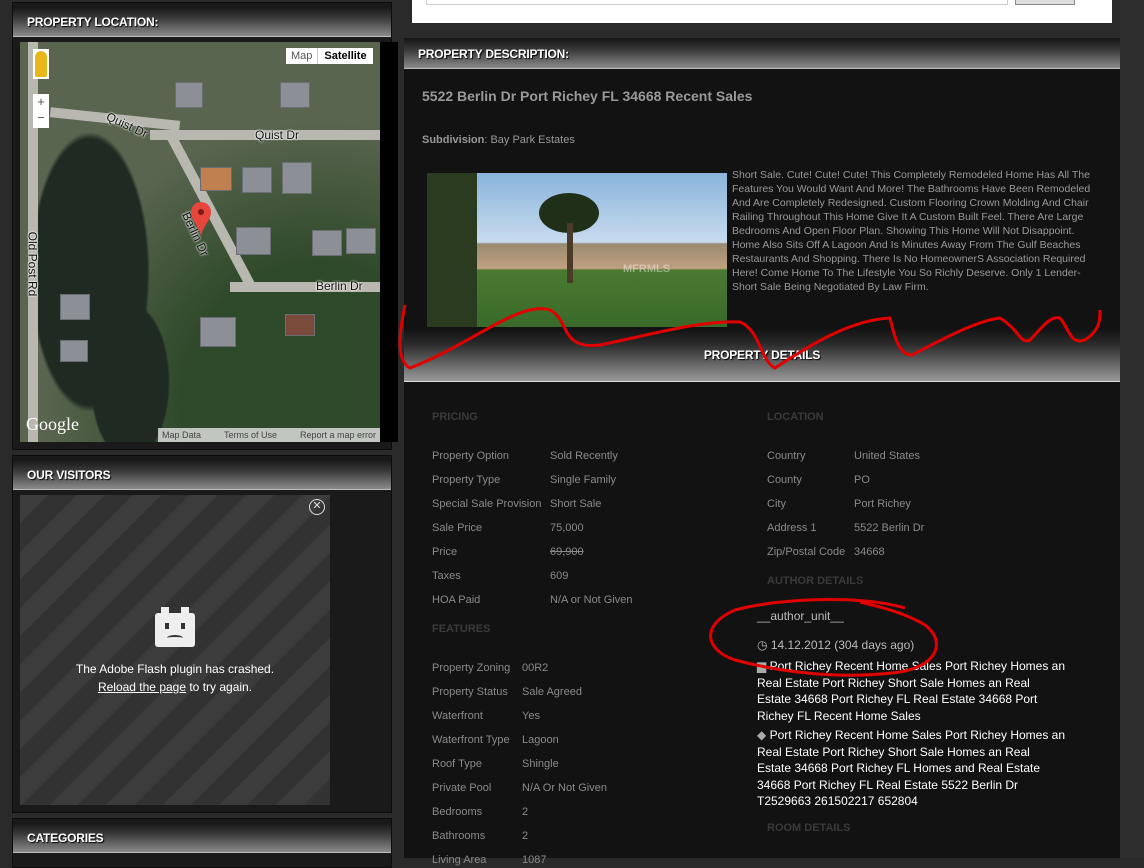  I want to click on property-details-header: PROPERTY DETAILS, so click(762, 355).